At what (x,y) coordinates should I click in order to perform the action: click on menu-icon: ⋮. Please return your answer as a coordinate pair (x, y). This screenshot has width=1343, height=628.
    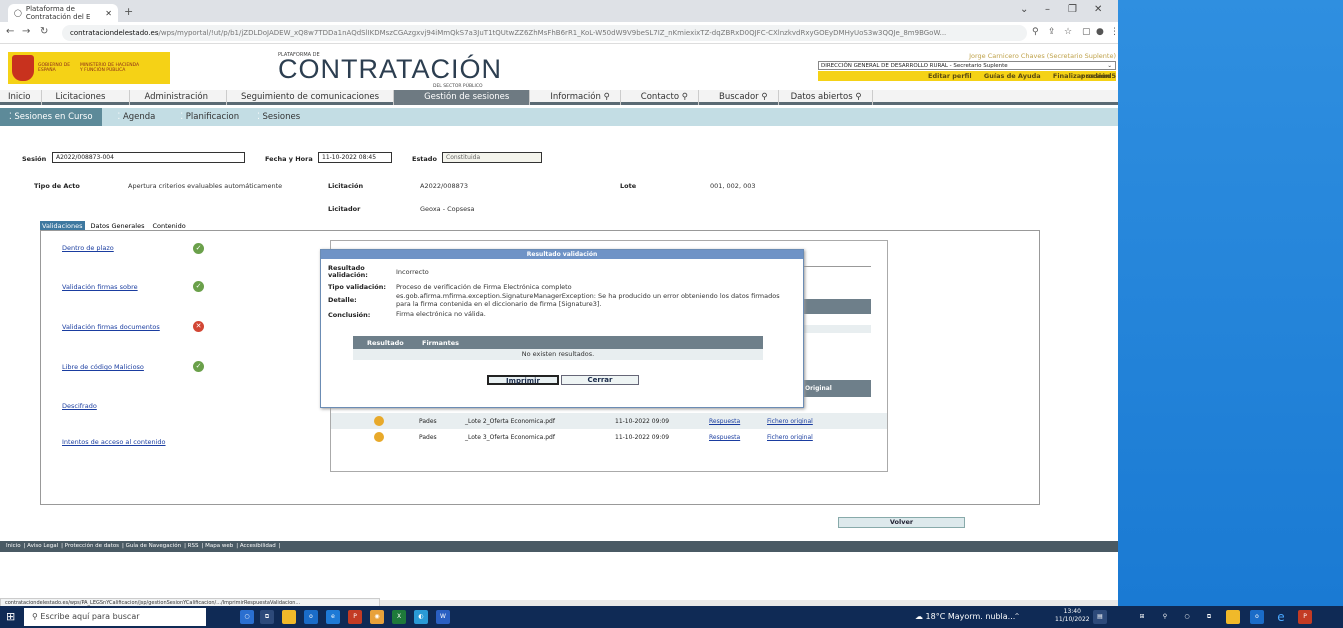
    Looking at the image, I should click on (1114, 32).